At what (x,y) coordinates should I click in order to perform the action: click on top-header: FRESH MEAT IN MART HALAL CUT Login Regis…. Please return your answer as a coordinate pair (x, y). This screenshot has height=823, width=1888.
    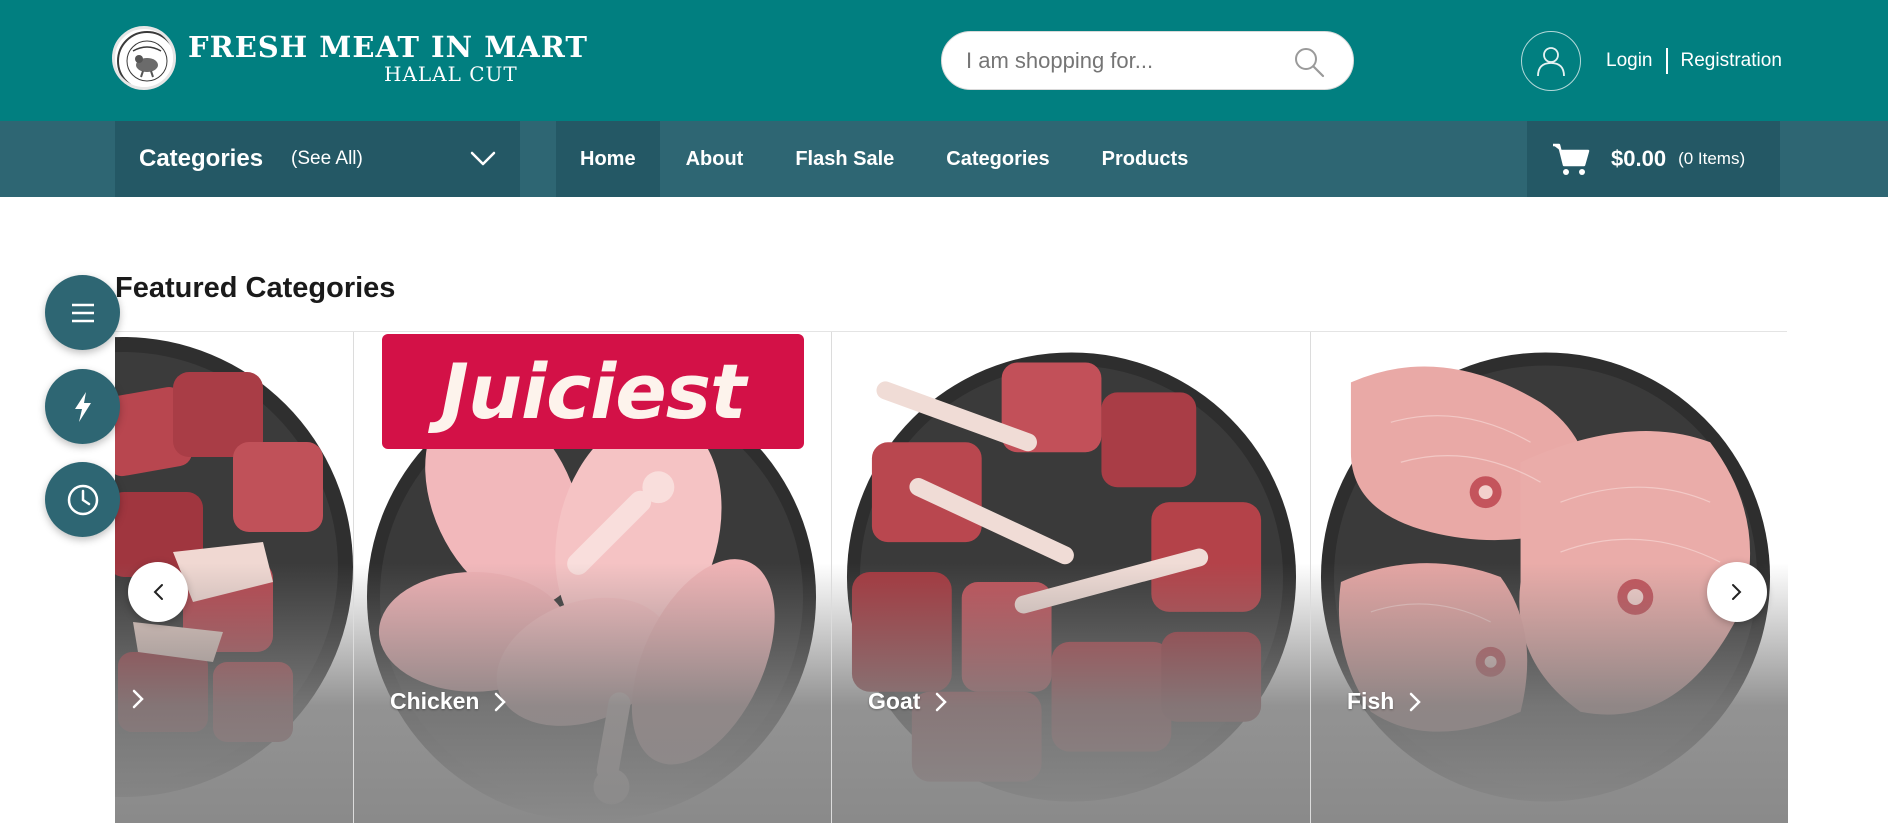
    Looking at the image, I should click on (944, 60).